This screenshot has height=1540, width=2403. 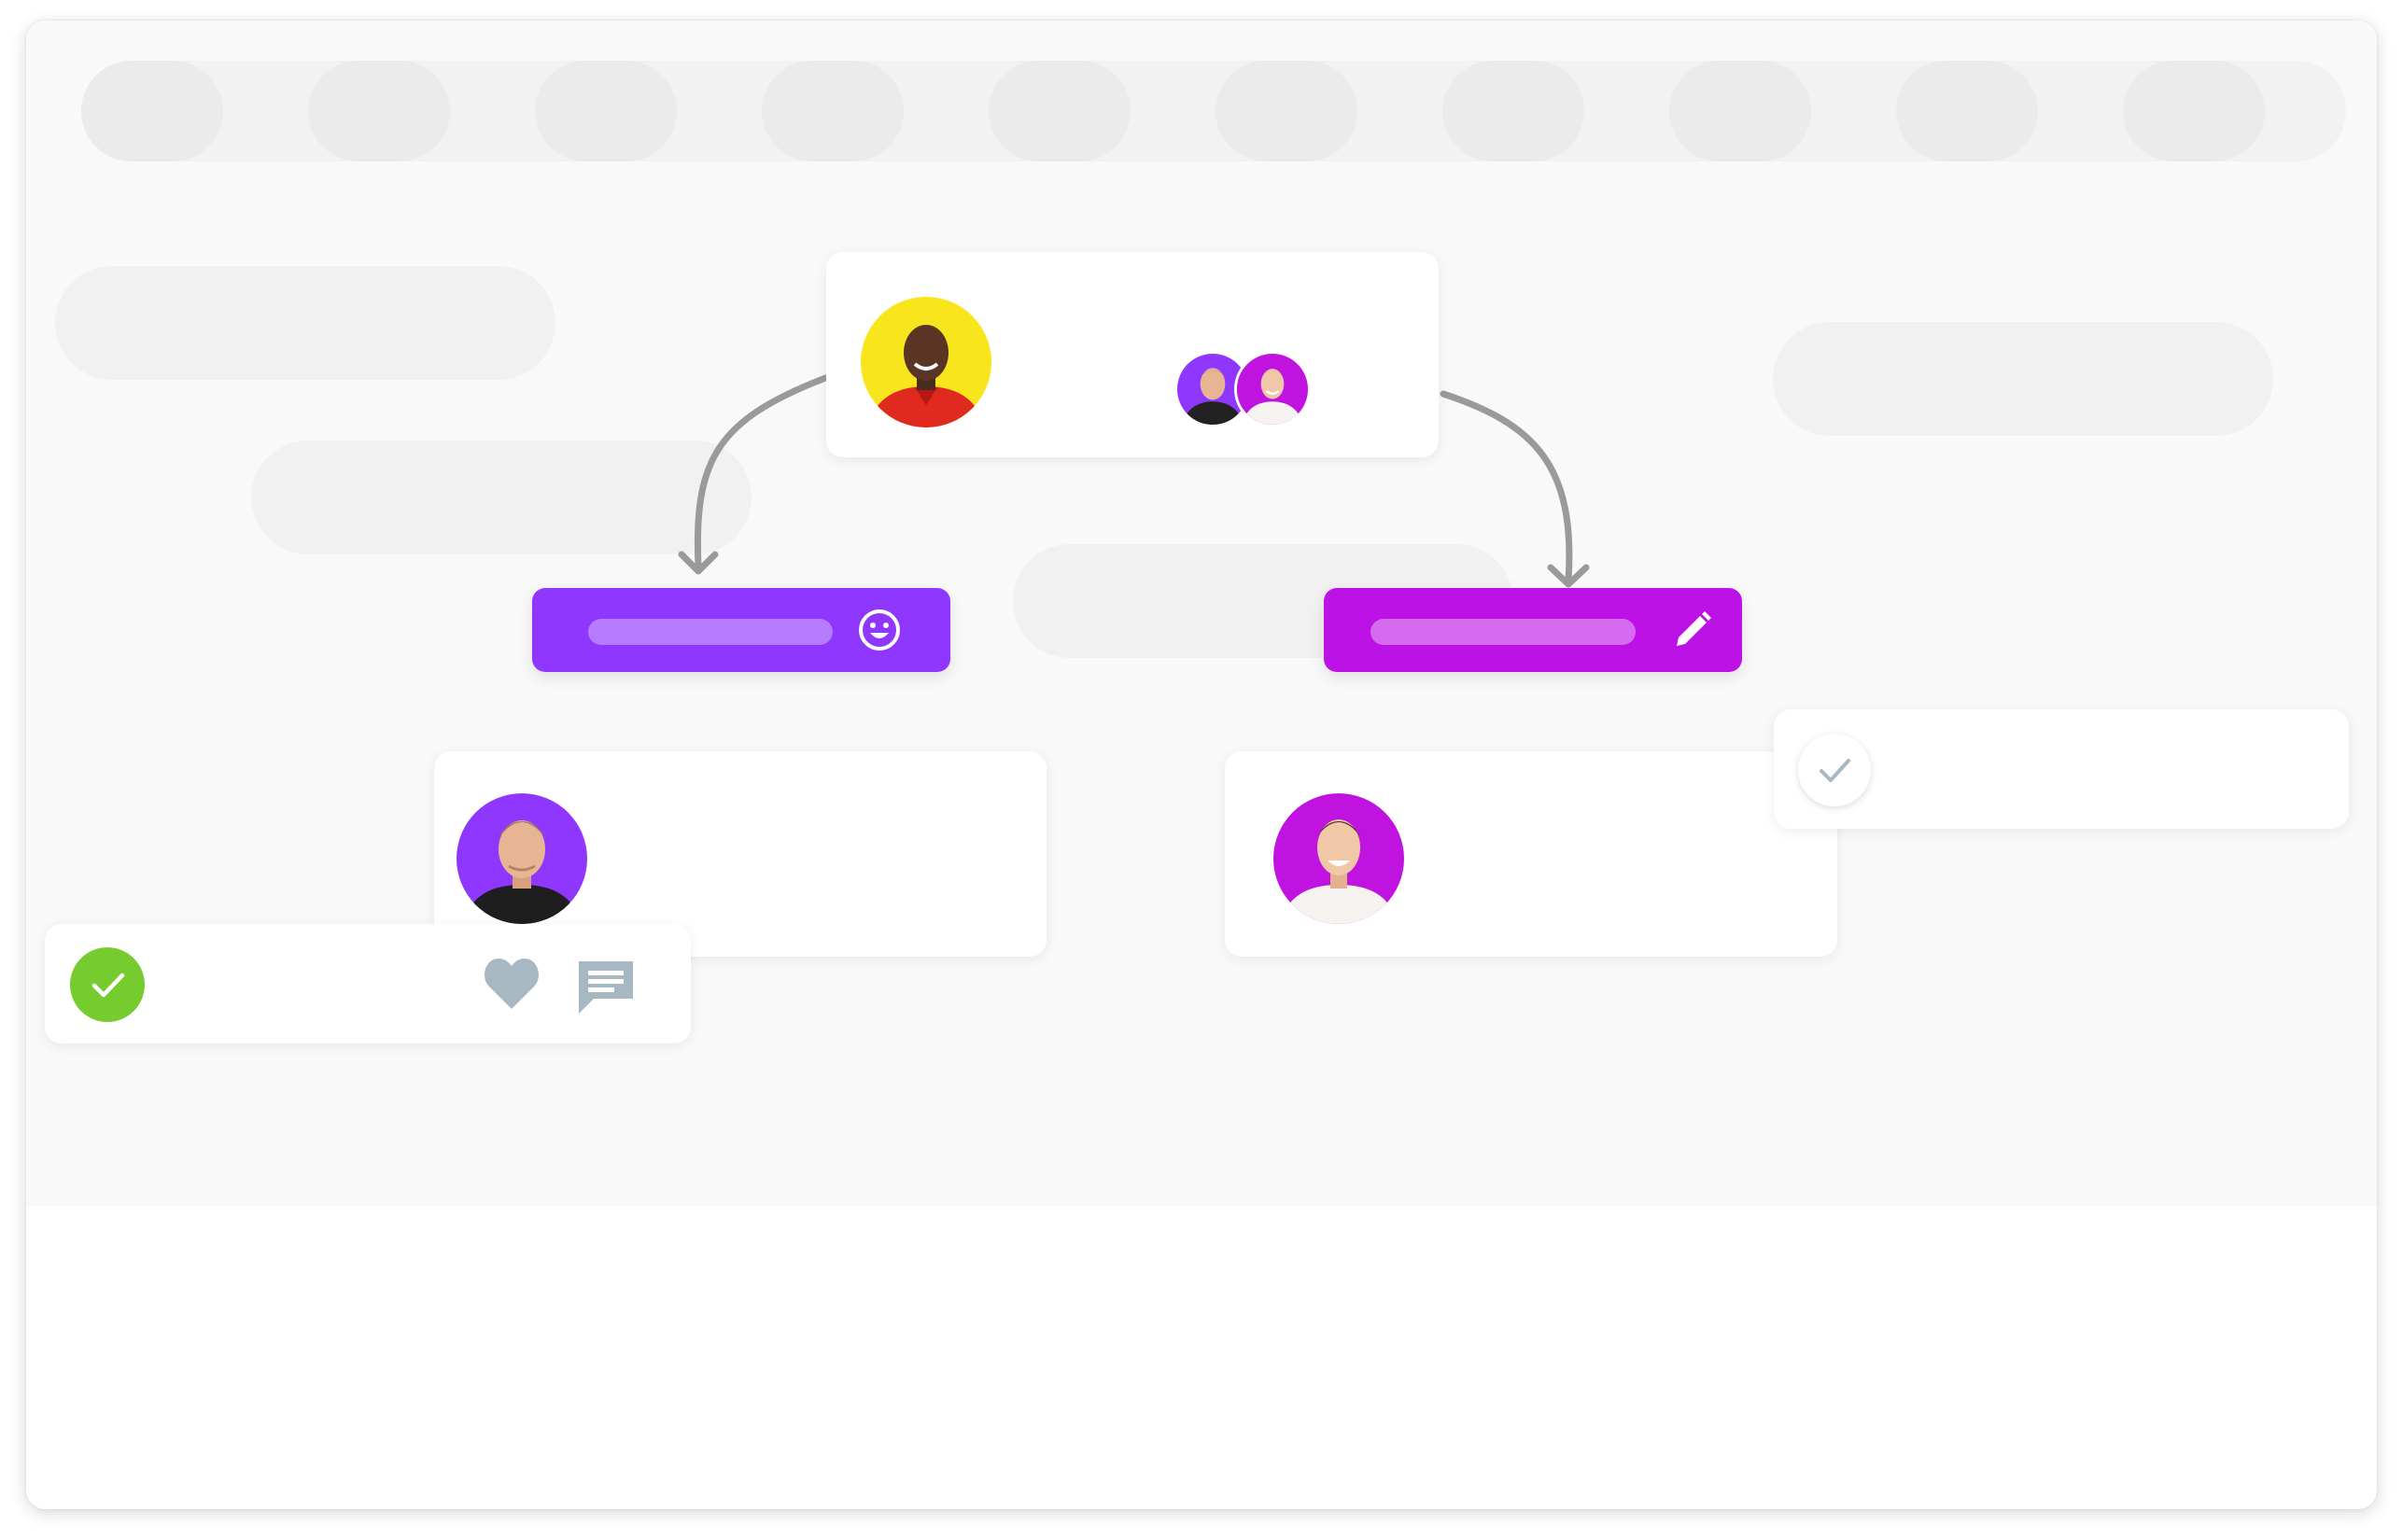 I want to click on action-bar-magenta, so click(x=1533, y=630).